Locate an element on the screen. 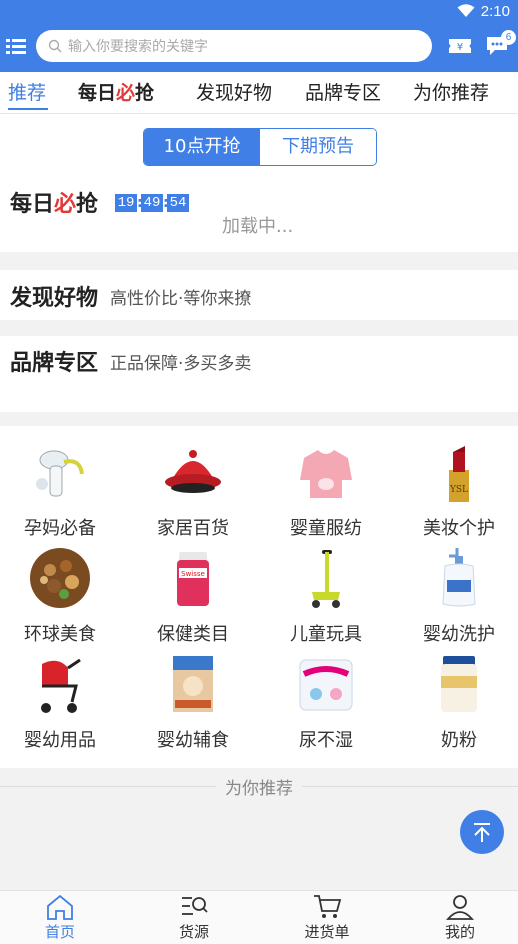 Image resolution: width=518 pixels, height=944 pixels. search-icon is located at coordinates (55, 46).